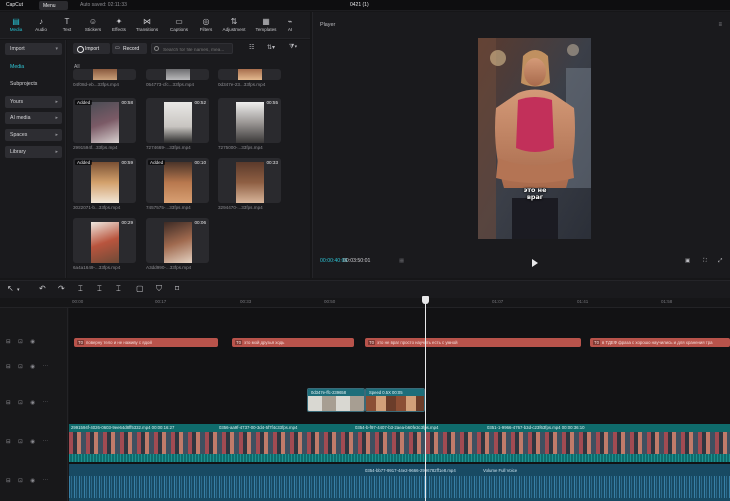  Describe the element at coordinates (357, 261) in the screenshot. I see `total-timecode: 00:03:50:01` at that location.